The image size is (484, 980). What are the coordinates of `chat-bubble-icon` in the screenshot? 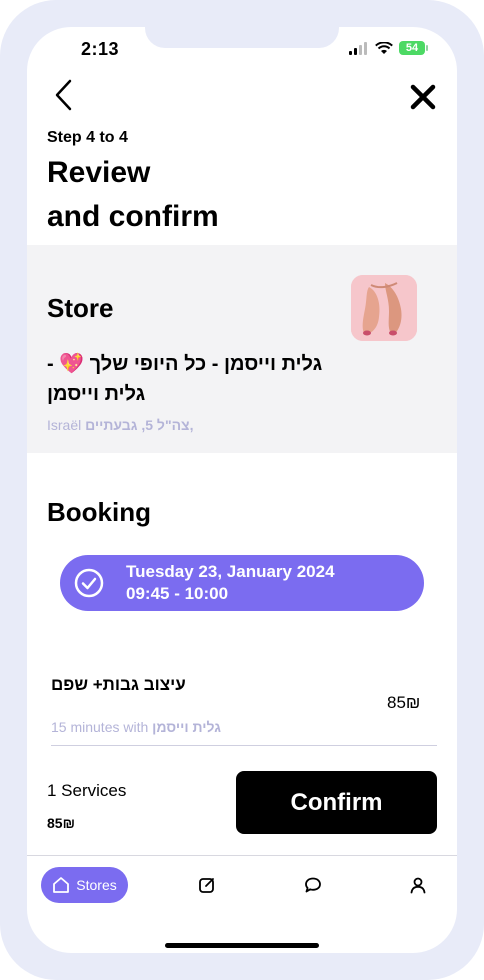 It's located at (313, 885).